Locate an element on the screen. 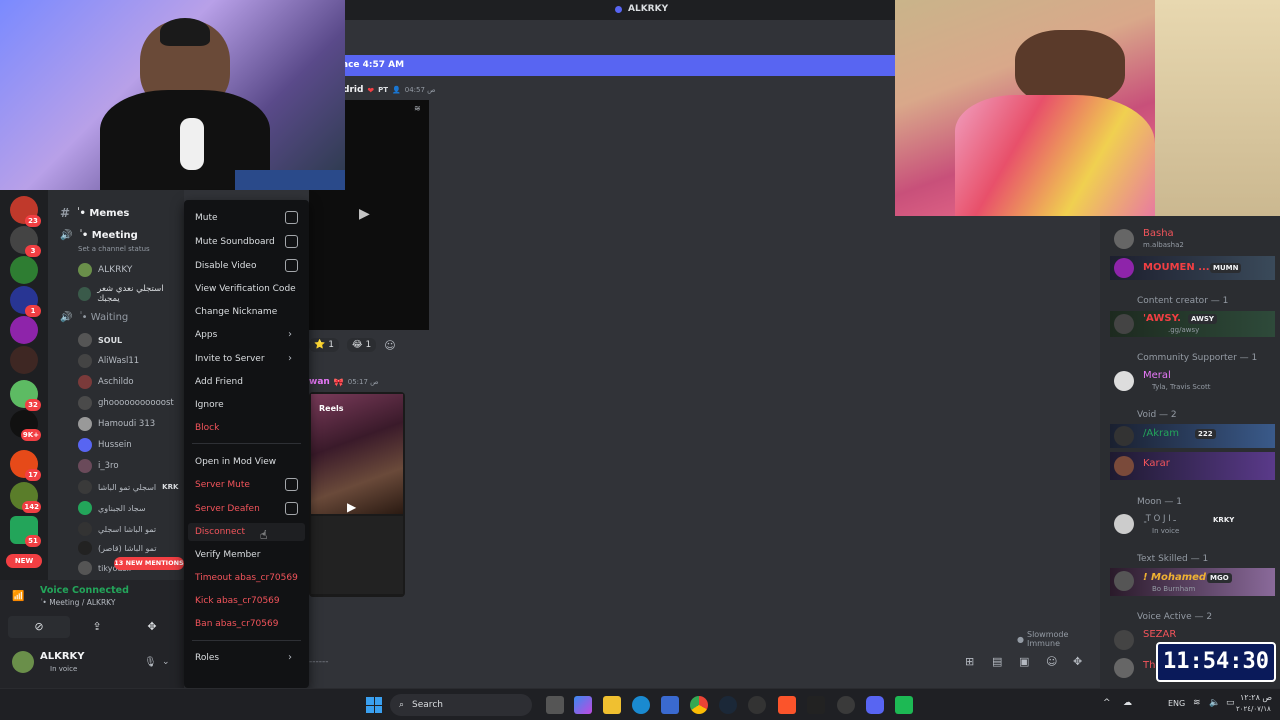 The image size is (1280, 720). chevron-up-icon: ^ is located at coordinates (1107, 703).